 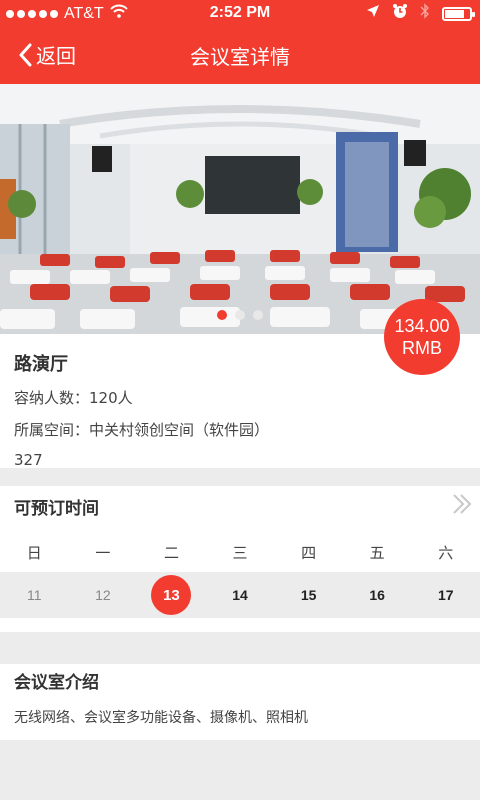 What do you see at coordinates (240, 14) in the screenshot?
I see `status-bar: AT&T 2:52 PM` at bounding box center [240, 14].